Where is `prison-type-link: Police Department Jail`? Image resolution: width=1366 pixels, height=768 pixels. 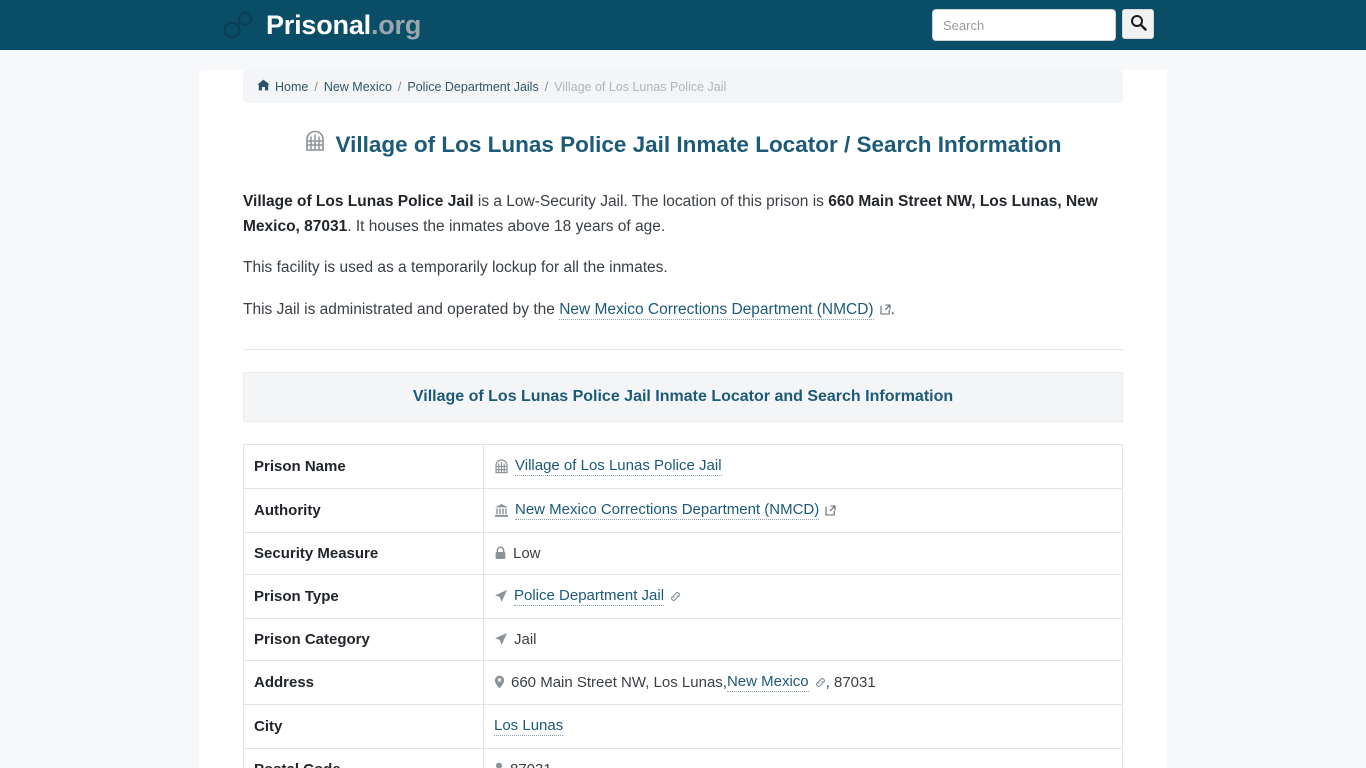
prison-type-link: Police Department Jail is located at coordinates (589, 596).